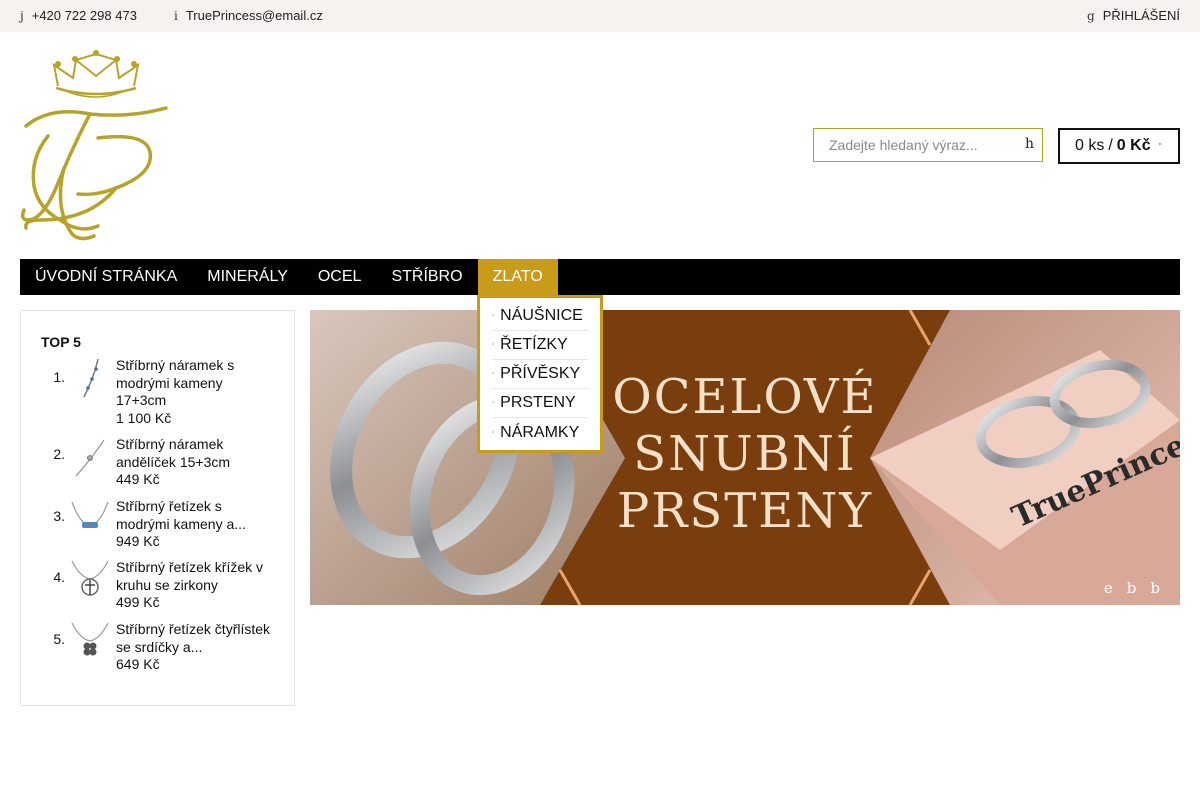  What do you see at coordinates (534, 344) in the screenshot?
I see `dropdown-item-label: ŘETÍZKY` at bounding box center [534, 344].